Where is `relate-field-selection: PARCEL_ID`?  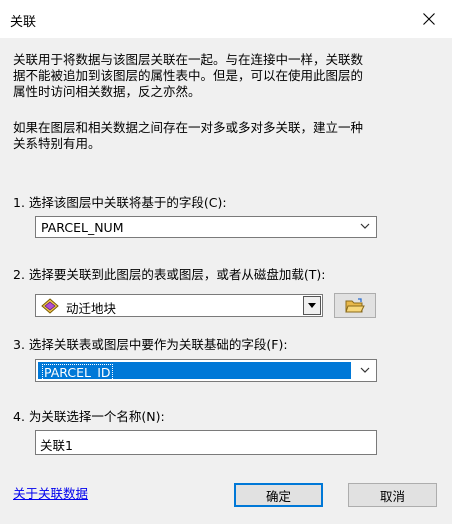
relate-field-selection: PARCEL_ID is located at coordinates (194, 371).